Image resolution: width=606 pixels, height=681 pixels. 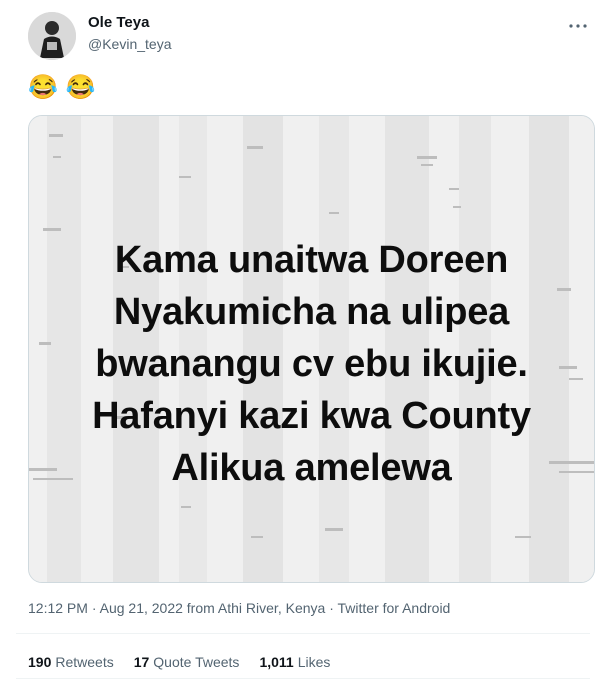 What do you see at coordinates (40, 662) in the screenshot?
I see `retweets-count: 190` at bounding box center [40, 662].